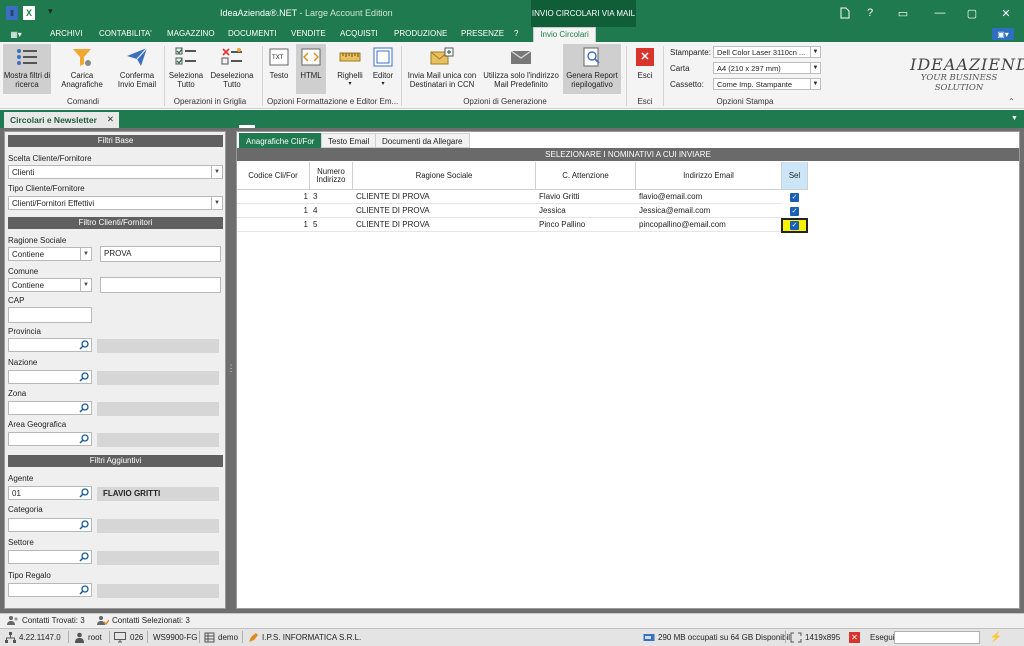 Image resolution: width=1024 pixels, height=646 pixels. I want to click on tipo-regalo-input, so click(50, 590).